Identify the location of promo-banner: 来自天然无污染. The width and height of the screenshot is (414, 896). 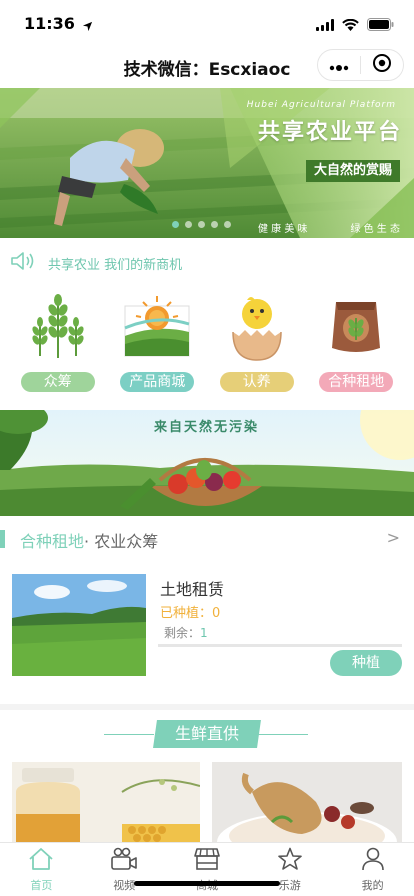
(207, 463).